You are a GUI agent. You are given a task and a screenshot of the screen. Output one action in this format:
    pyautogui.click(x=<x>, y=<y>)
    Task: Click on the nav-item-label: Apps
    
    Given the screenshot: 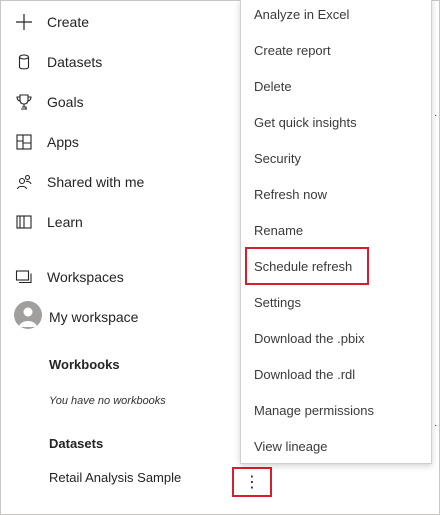 What is the action you would take?
    pyautogui.click(x=63, y=142)
    